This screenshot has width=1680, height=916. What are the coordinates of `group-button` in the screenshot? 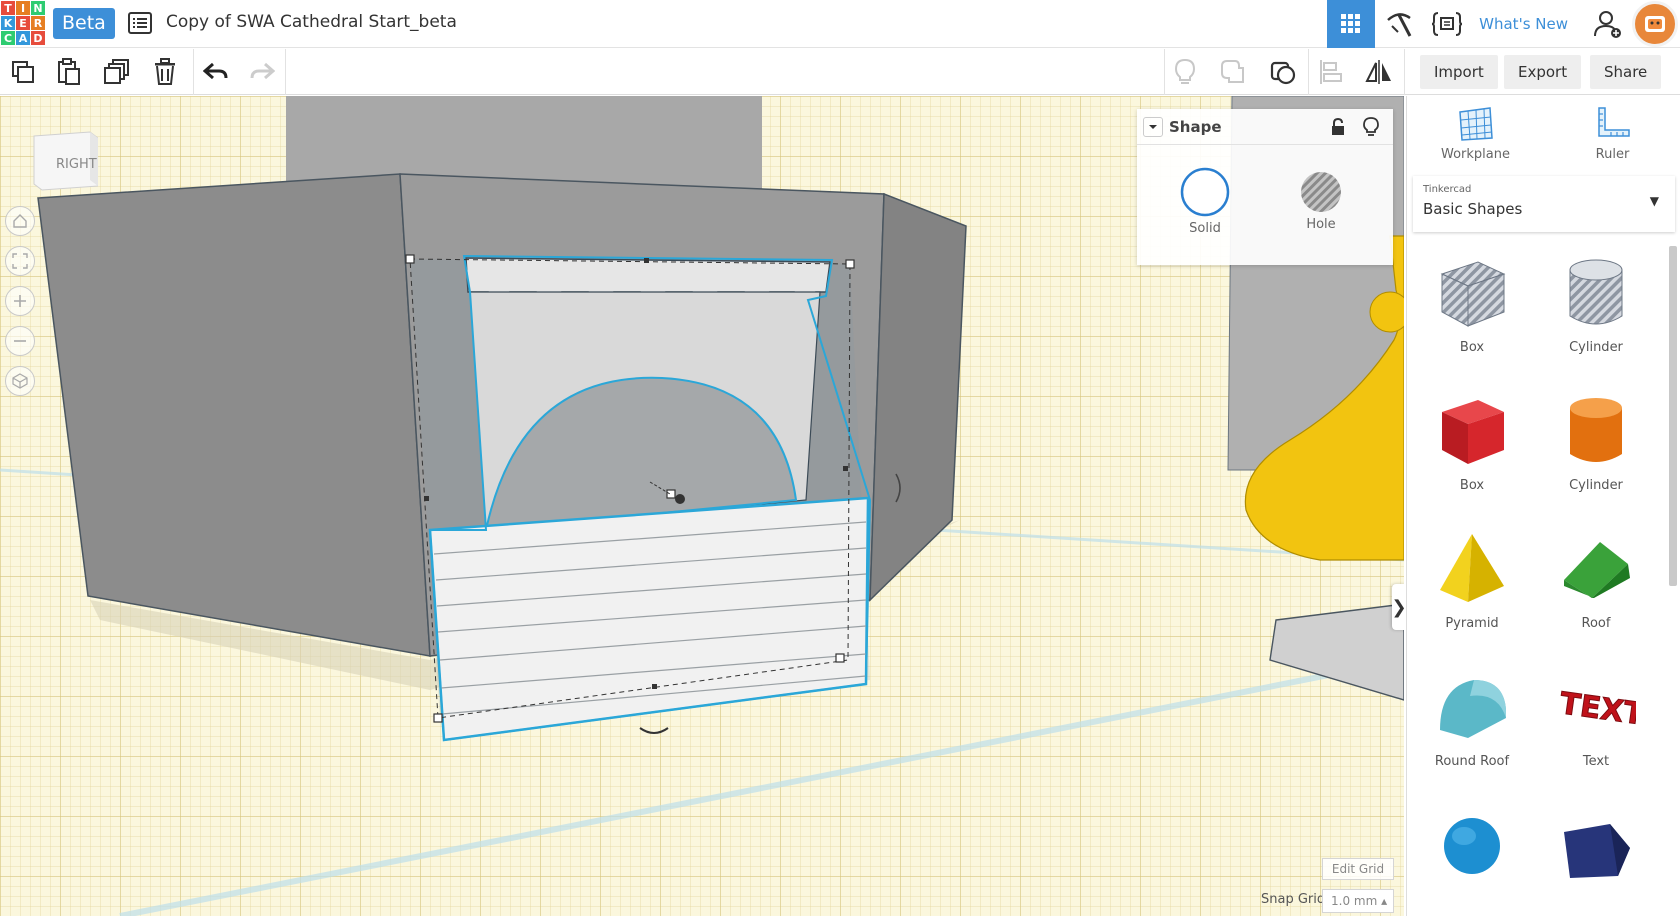 It's located at (1233, 72).